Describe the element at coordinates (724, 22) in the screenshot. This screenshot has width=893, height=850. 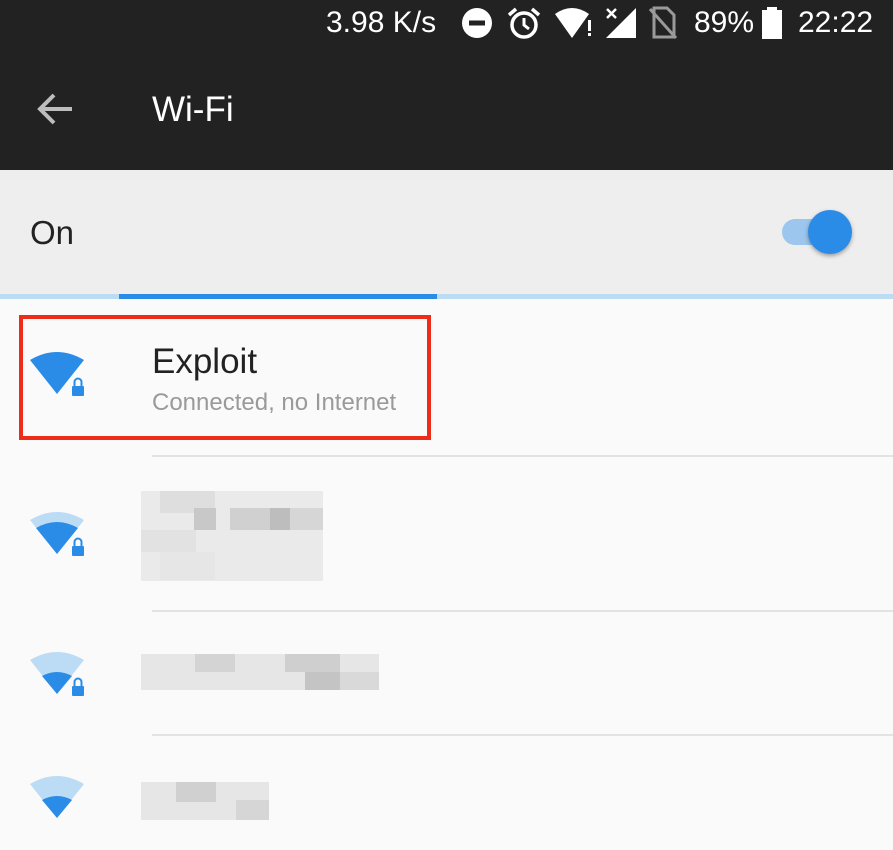
I see `battery-percent: 89%` at that location.